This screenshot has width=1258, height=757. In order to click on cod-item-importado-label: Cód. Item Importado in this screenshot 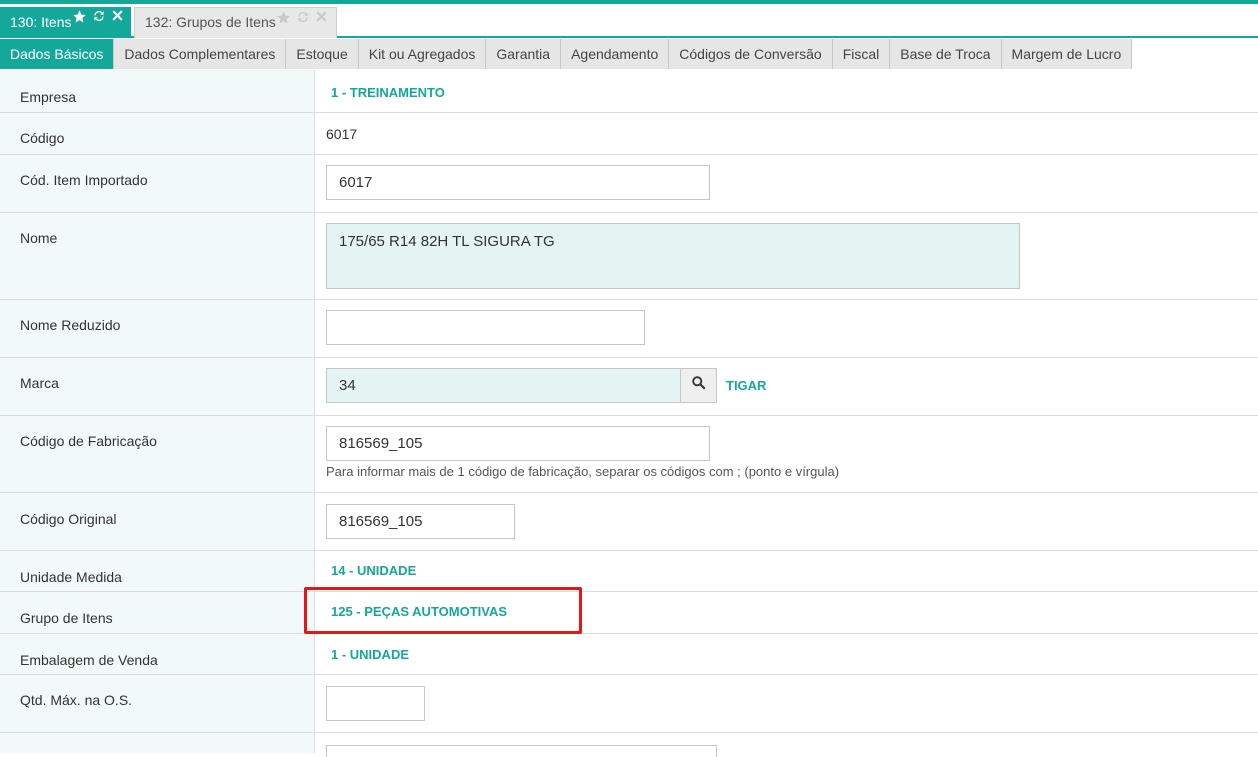, I will do `click(84, 180)`.